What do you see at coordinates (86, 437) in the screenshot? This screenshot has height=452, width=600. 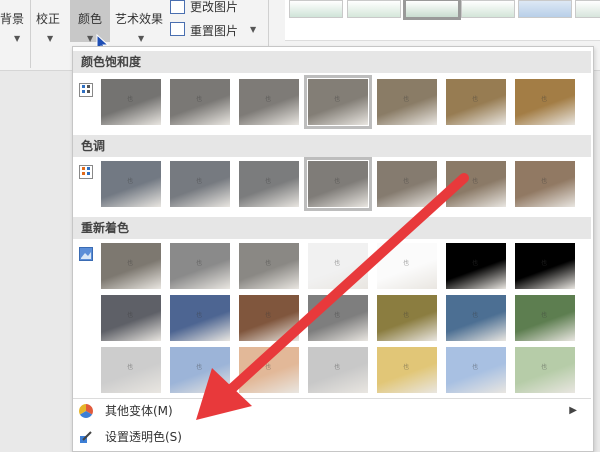 I see `set-transparent-color-icon` at bounding box center [86, 437].